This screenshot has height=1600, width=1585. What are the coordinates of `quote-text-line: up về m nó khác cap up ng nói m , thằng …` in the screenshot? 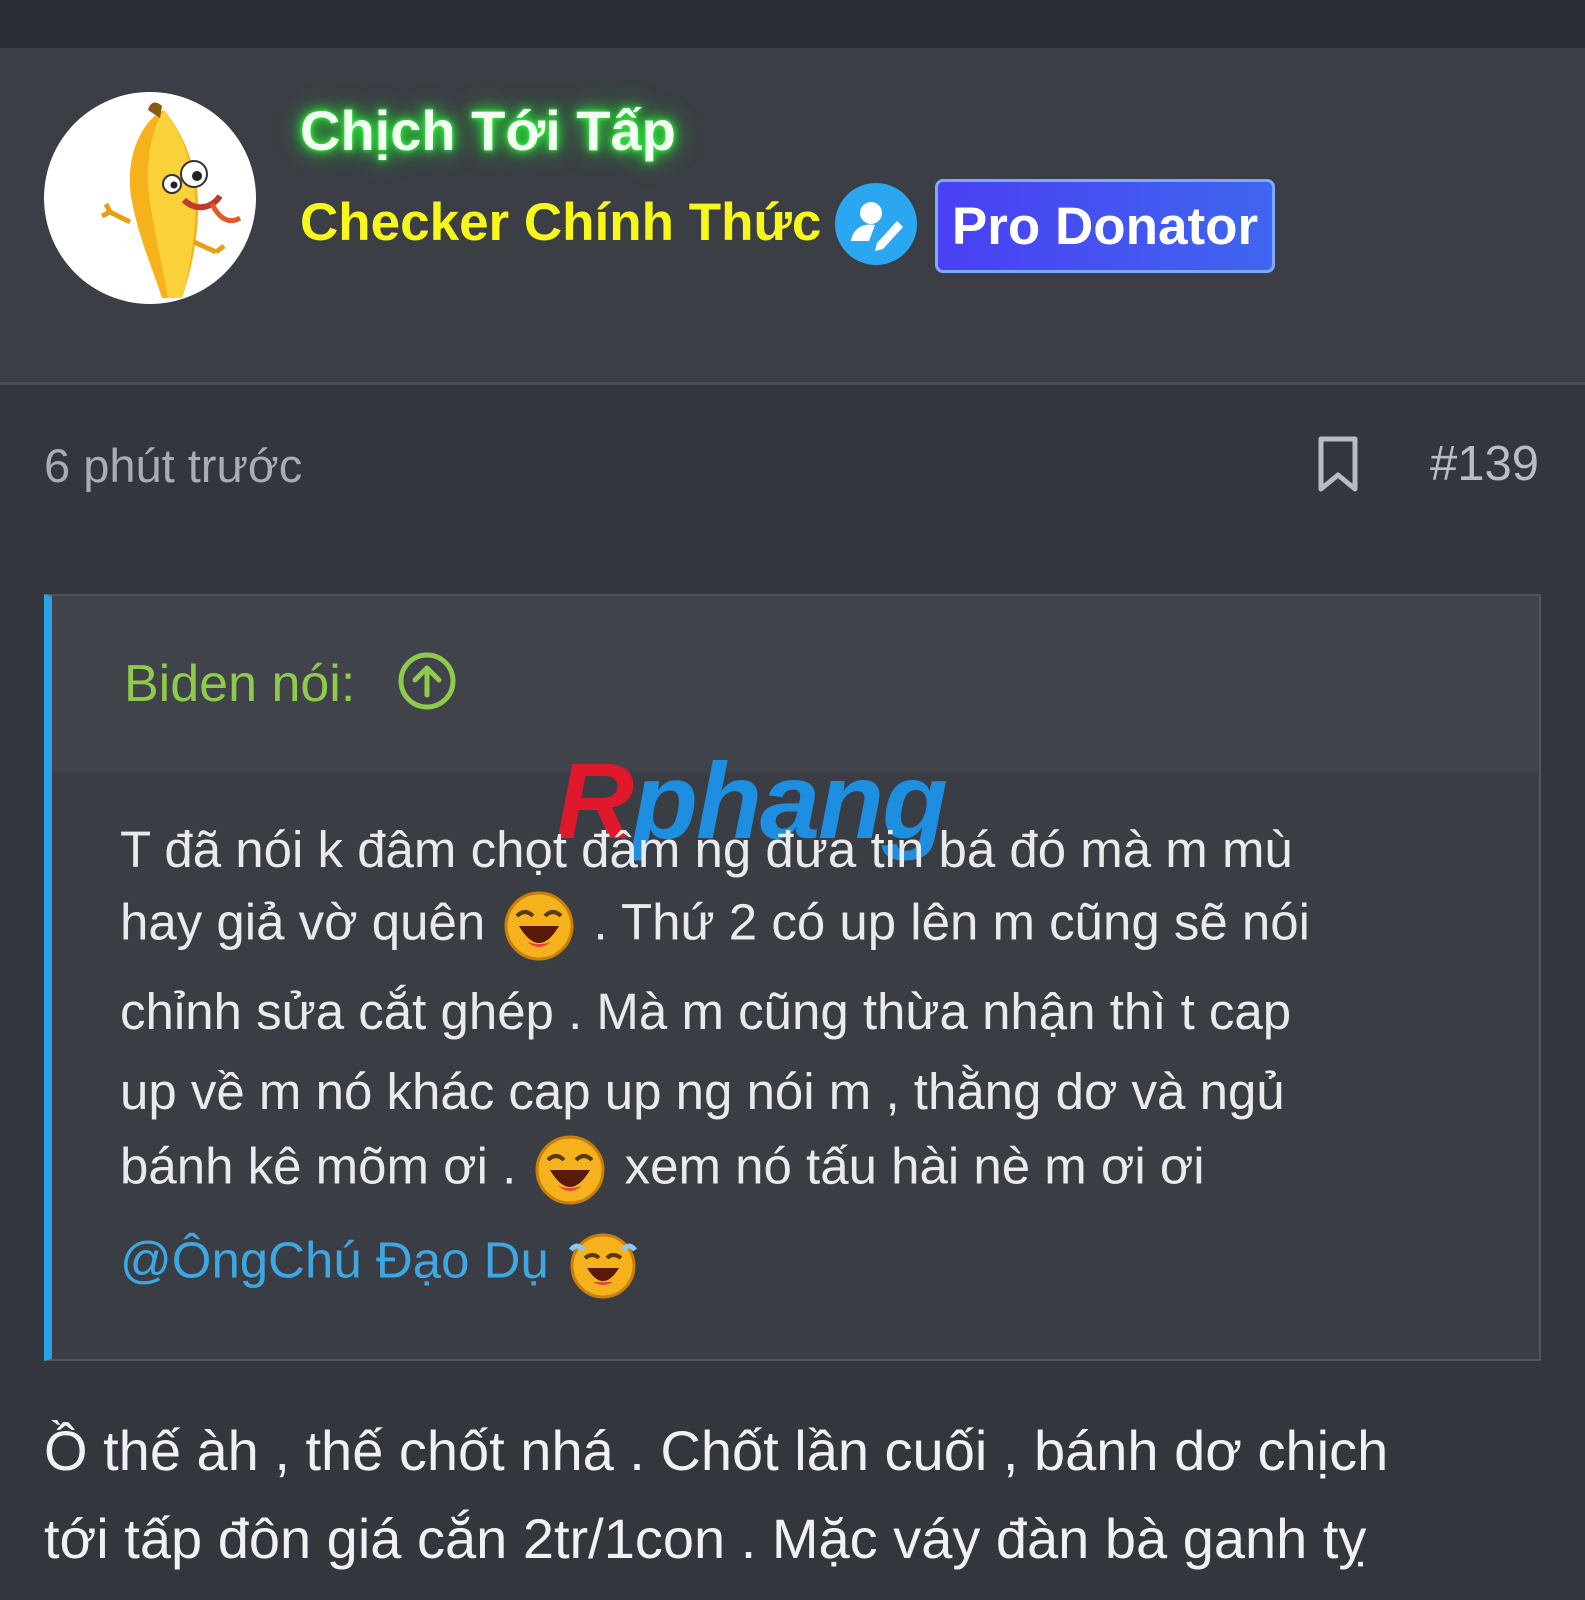 It's located at (702, 1091).